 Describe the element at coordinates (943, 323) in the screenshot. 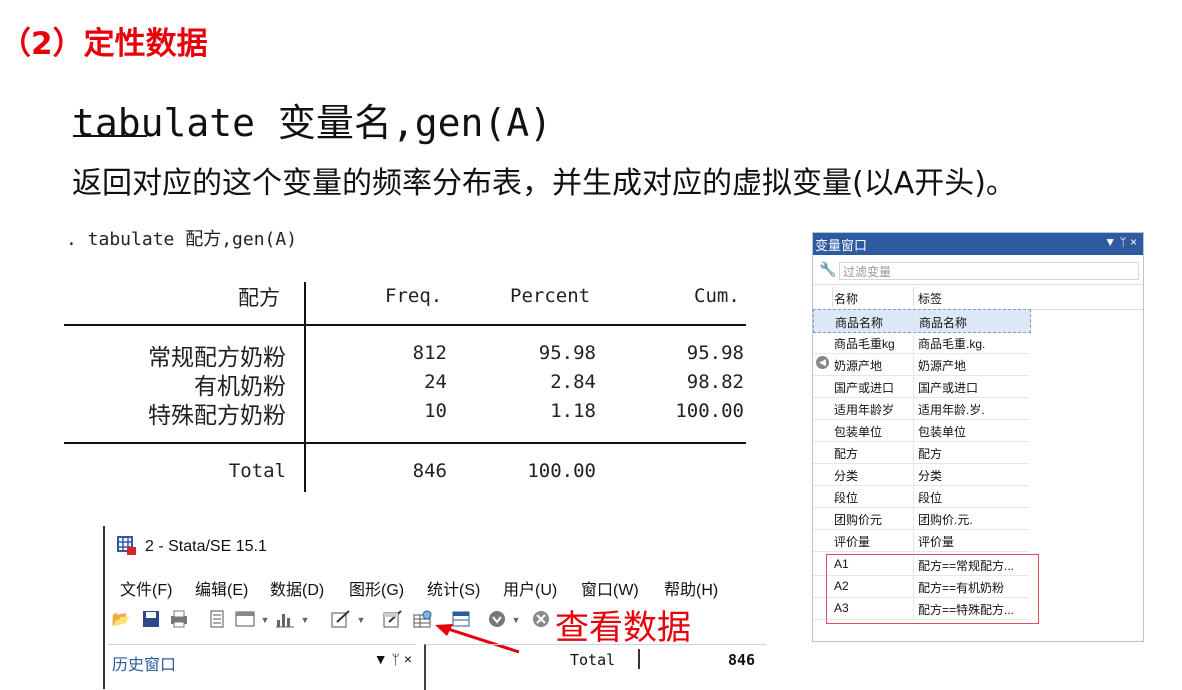

I see `variable-label: 商品名称` at that location.